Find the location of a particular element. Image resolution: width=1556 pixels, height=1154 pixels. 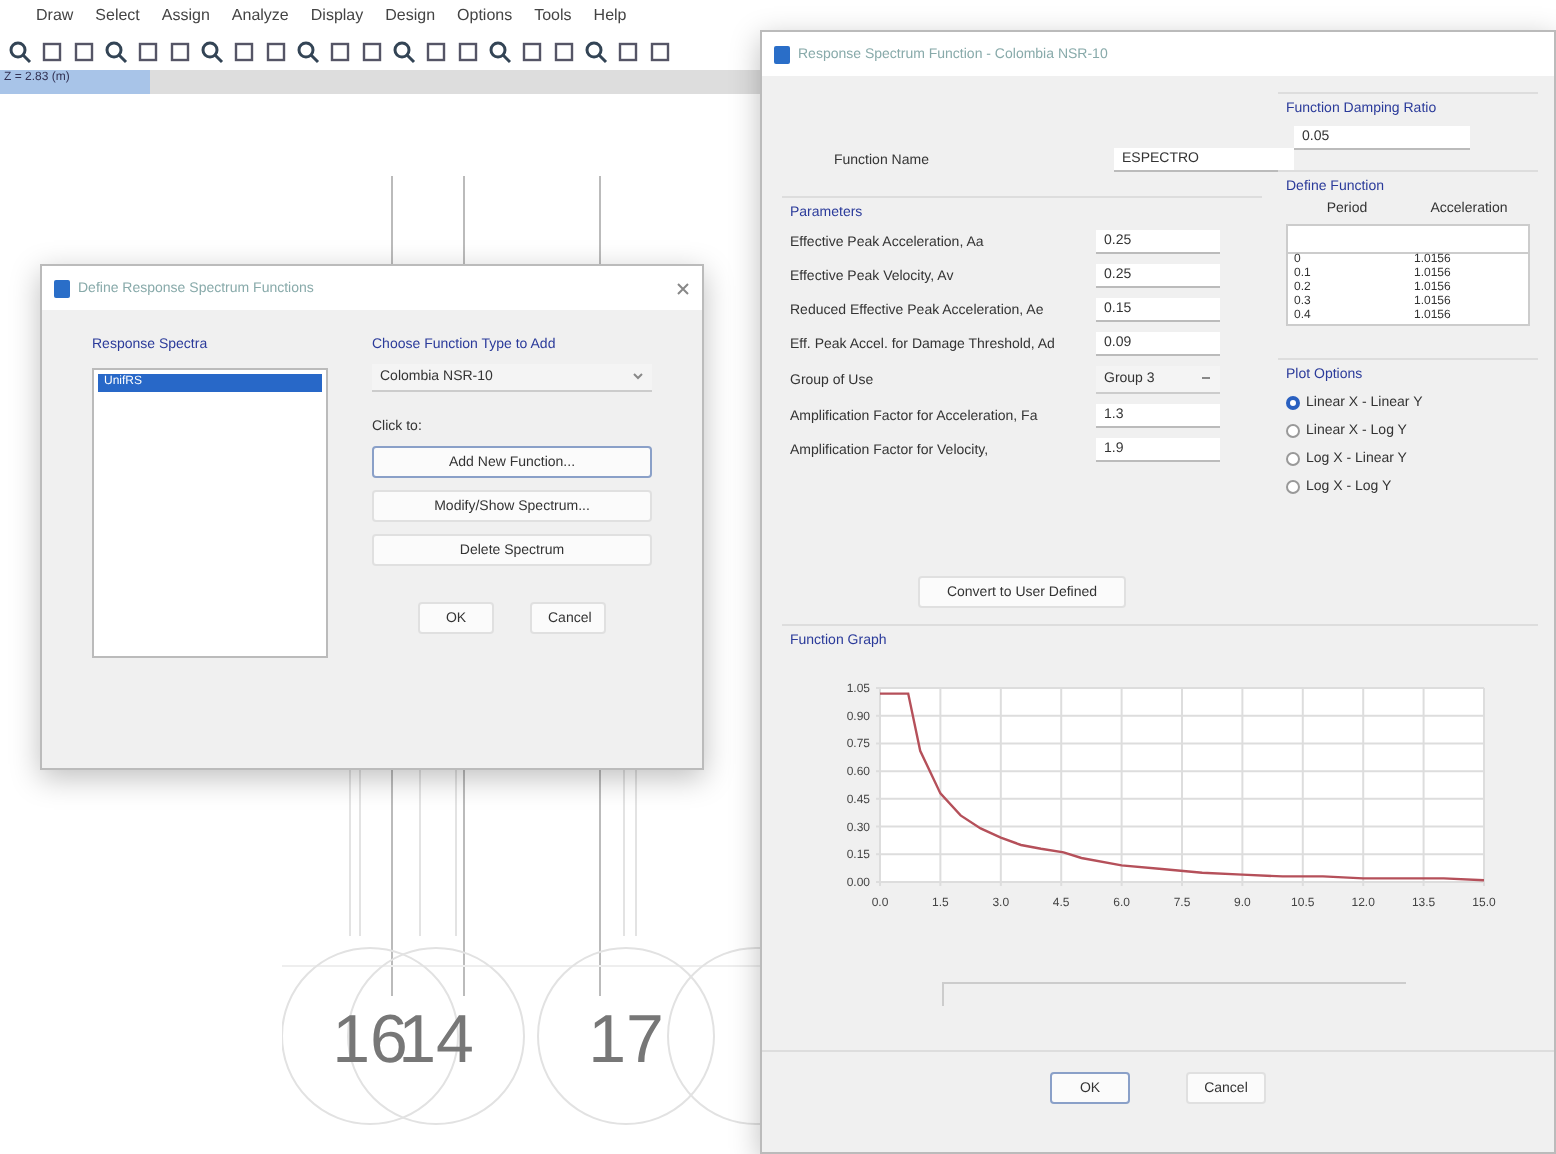

menu-item: Analyze is located at coordinates (260, 20).